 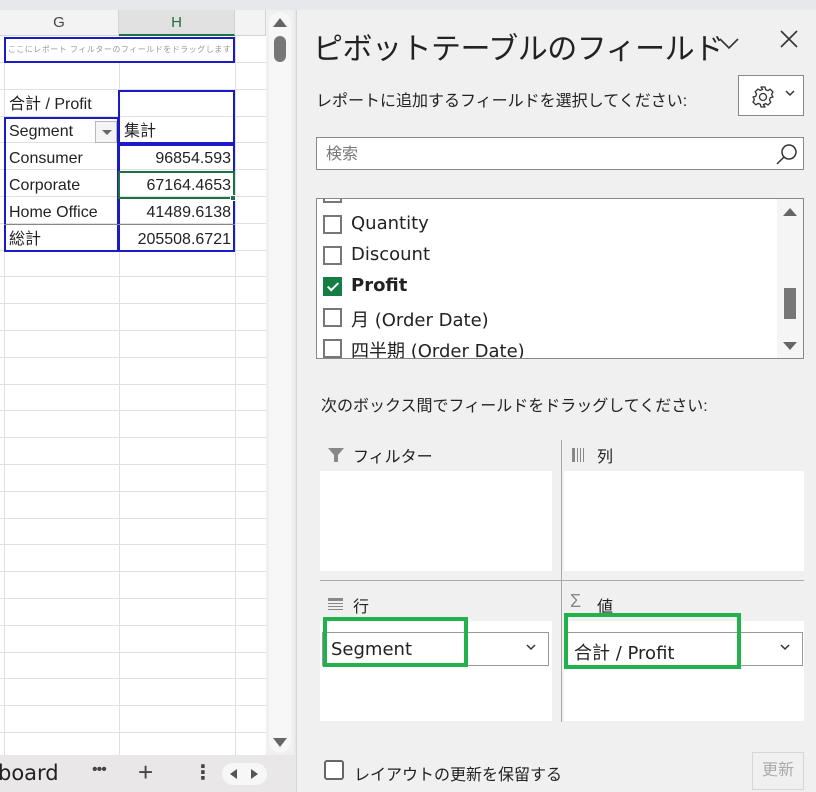 What do you see at coordinates (518, 49) in the screenshot?
I see `pane-title: ピボットテーブルのフィールド` at bounding box center [518, 49].